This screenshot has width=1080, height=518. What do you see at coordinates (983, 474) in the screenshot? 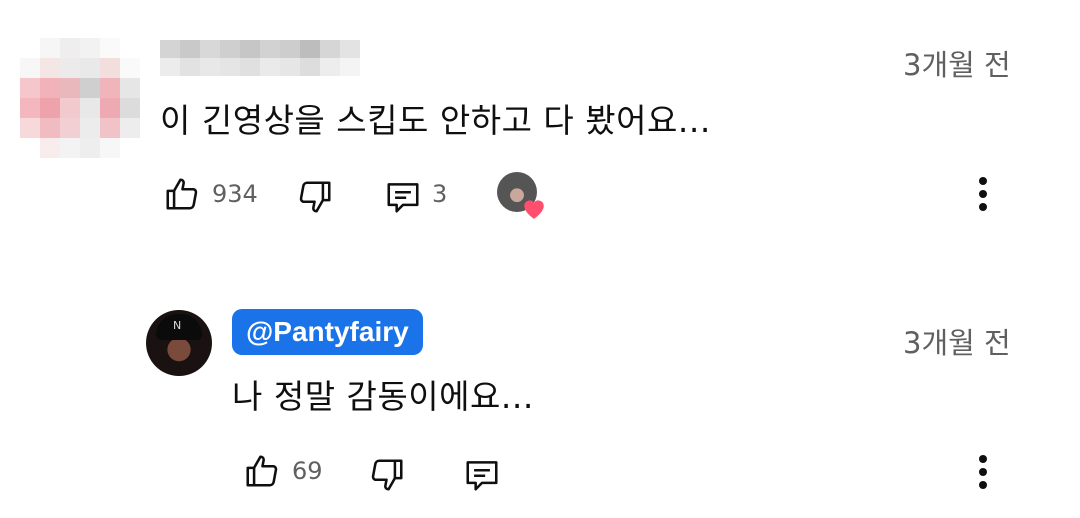
I see `reply-more-options-button` at bounding box center [983, 474].